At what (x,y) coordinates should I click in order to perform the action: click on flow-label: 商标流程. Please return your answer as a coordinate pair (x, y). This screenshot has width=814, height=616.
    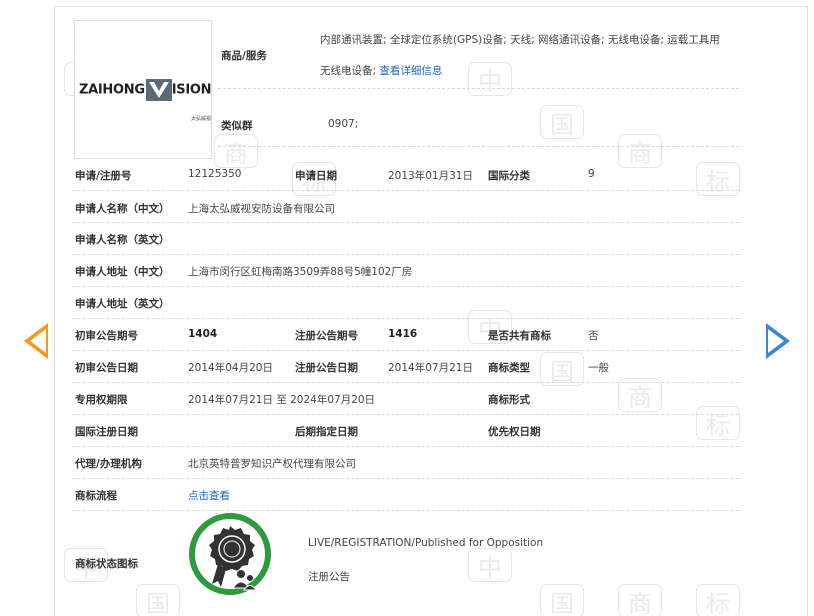
    Looking at the image, I should click on (96, 496).